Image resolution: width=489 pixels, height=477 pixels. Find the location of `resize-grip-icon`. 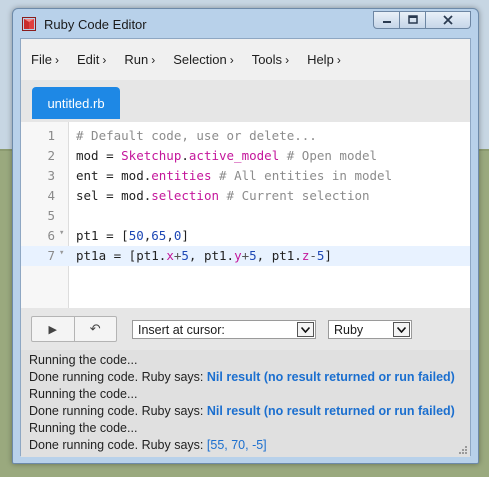

resize-grip-icon is located at coordinates (462, 449).